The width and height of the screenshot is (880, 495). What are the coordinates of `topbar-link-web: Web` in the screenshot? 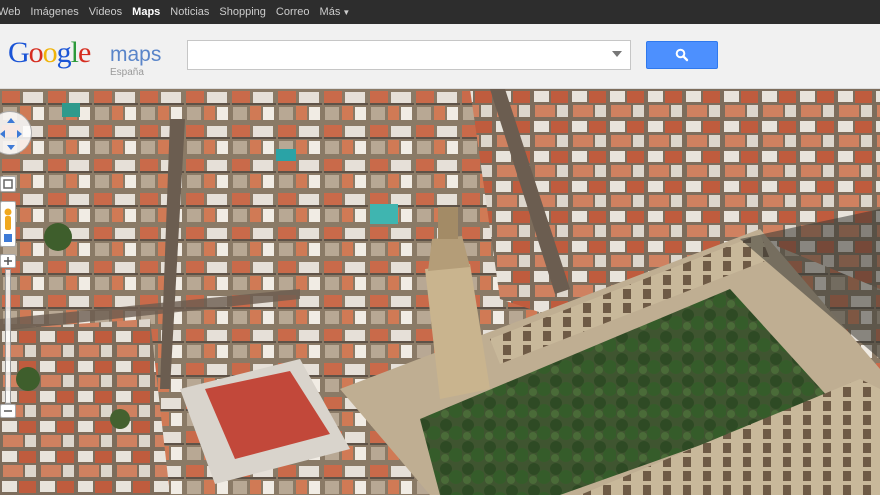 It's located at (10, 12).